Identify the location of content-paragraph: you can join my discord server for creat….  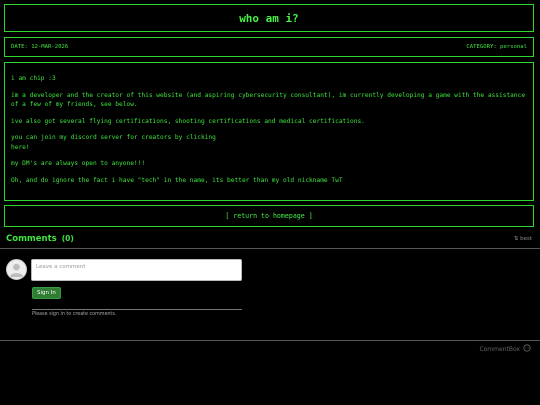
(113, 137).